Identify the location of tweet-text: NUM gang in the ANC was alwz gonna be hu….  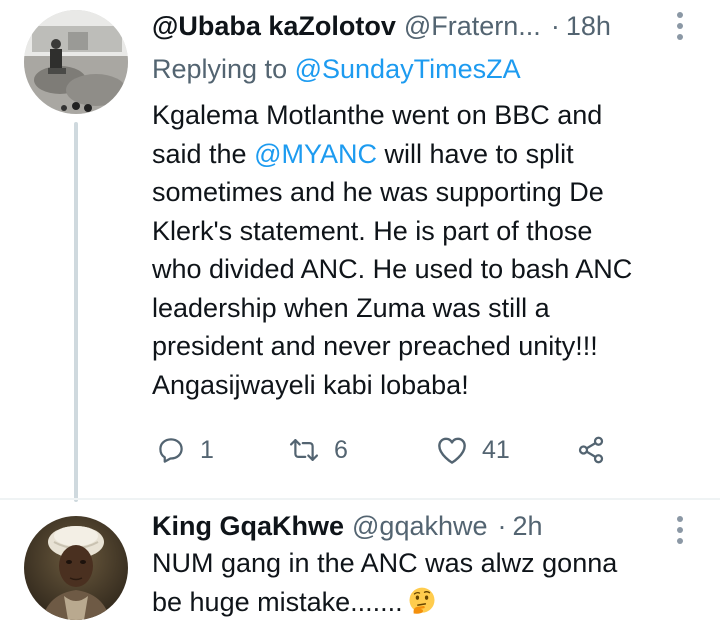
(412, 582).